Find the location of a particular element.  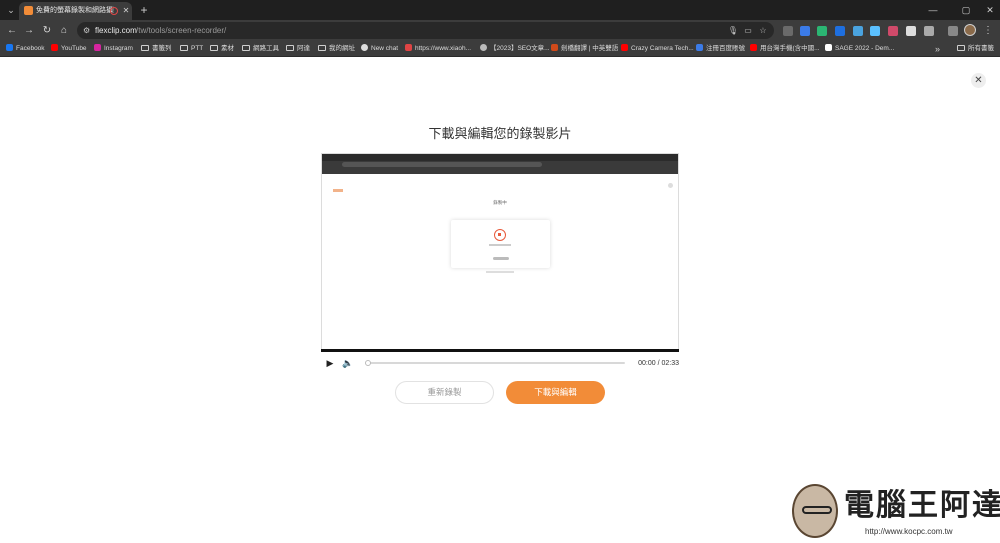

preview-caption is located at coordinates (500, 272).